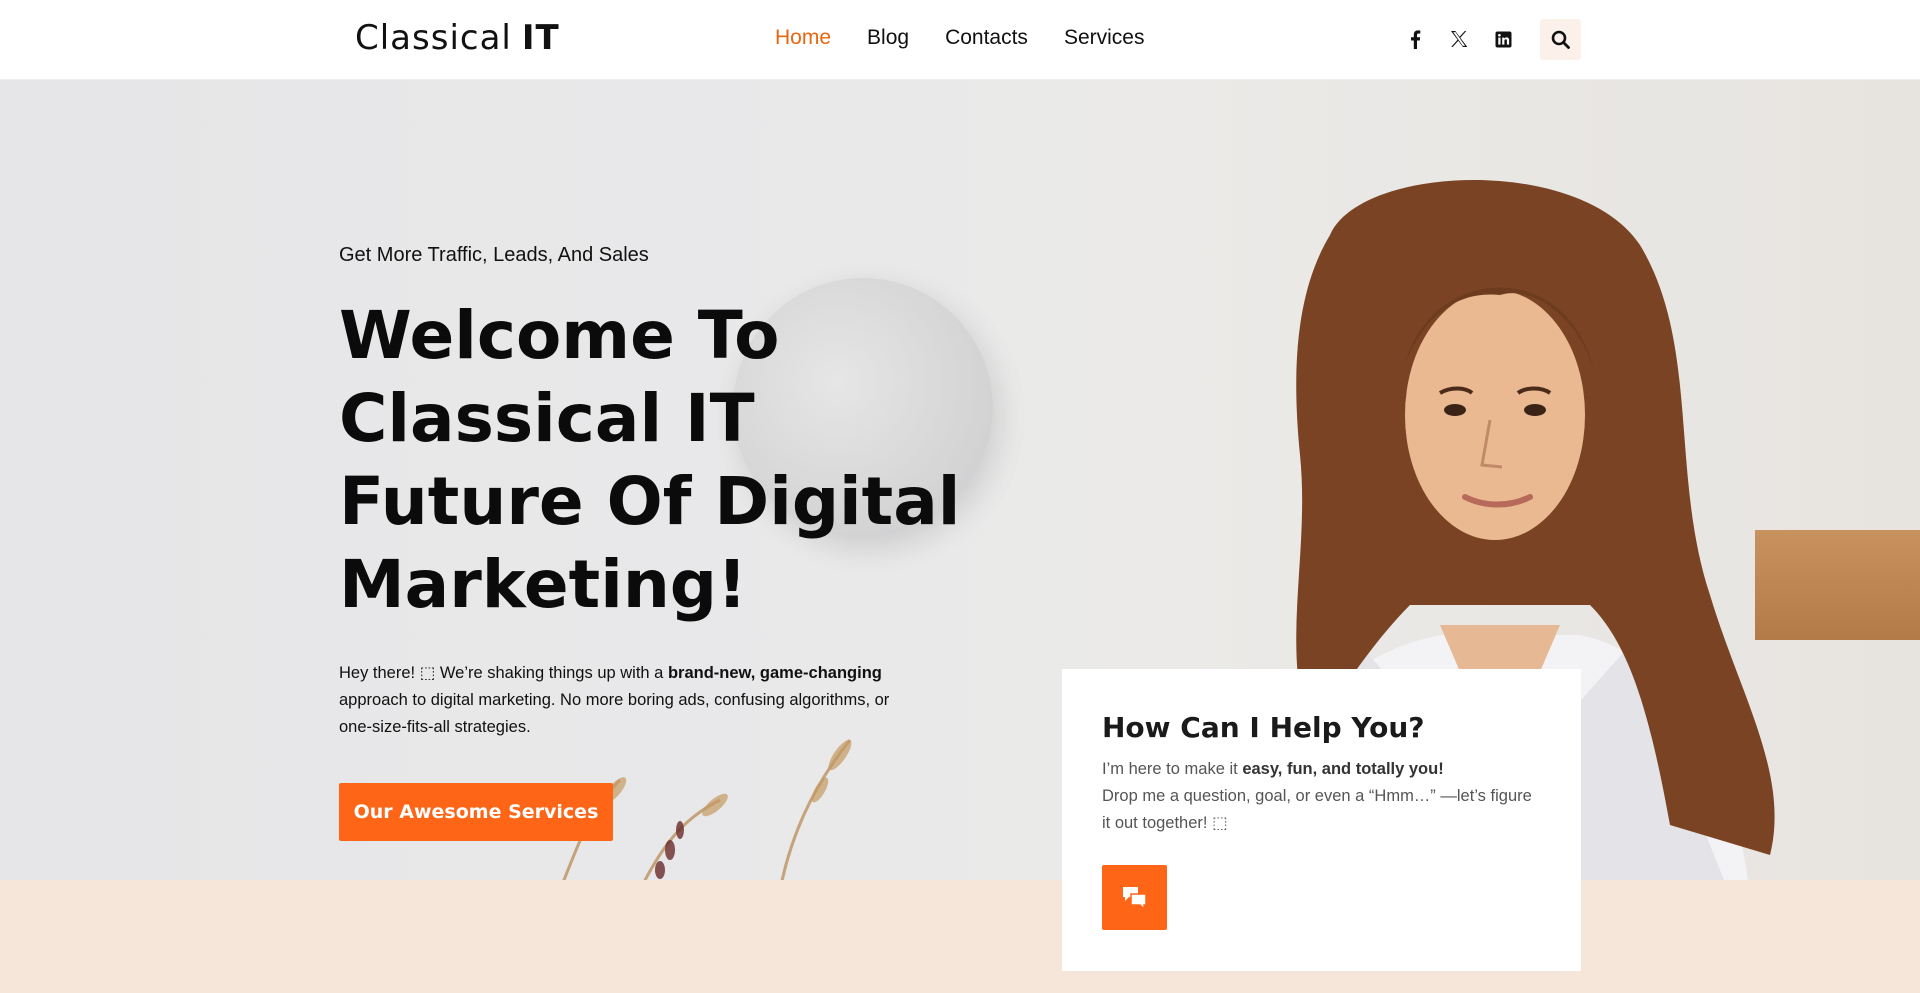 The width and height of the screenshot is (1920, 993). Describe the element at coordinates (888, 38) in the screenshot. I see `nav-blog-link: Blog` at that location.